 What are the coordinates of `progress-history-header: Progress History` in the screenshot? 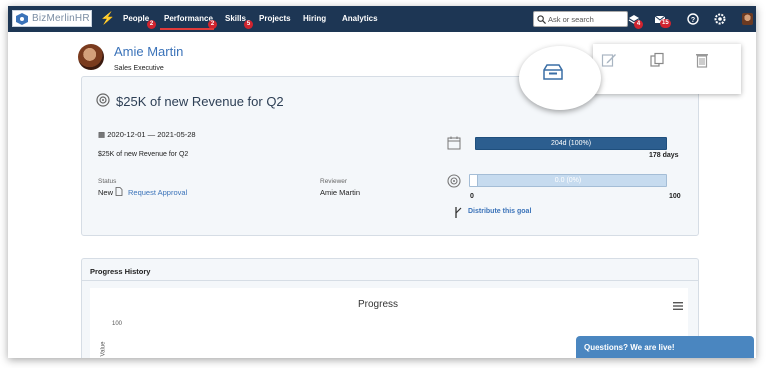 It's located at (390, 270).